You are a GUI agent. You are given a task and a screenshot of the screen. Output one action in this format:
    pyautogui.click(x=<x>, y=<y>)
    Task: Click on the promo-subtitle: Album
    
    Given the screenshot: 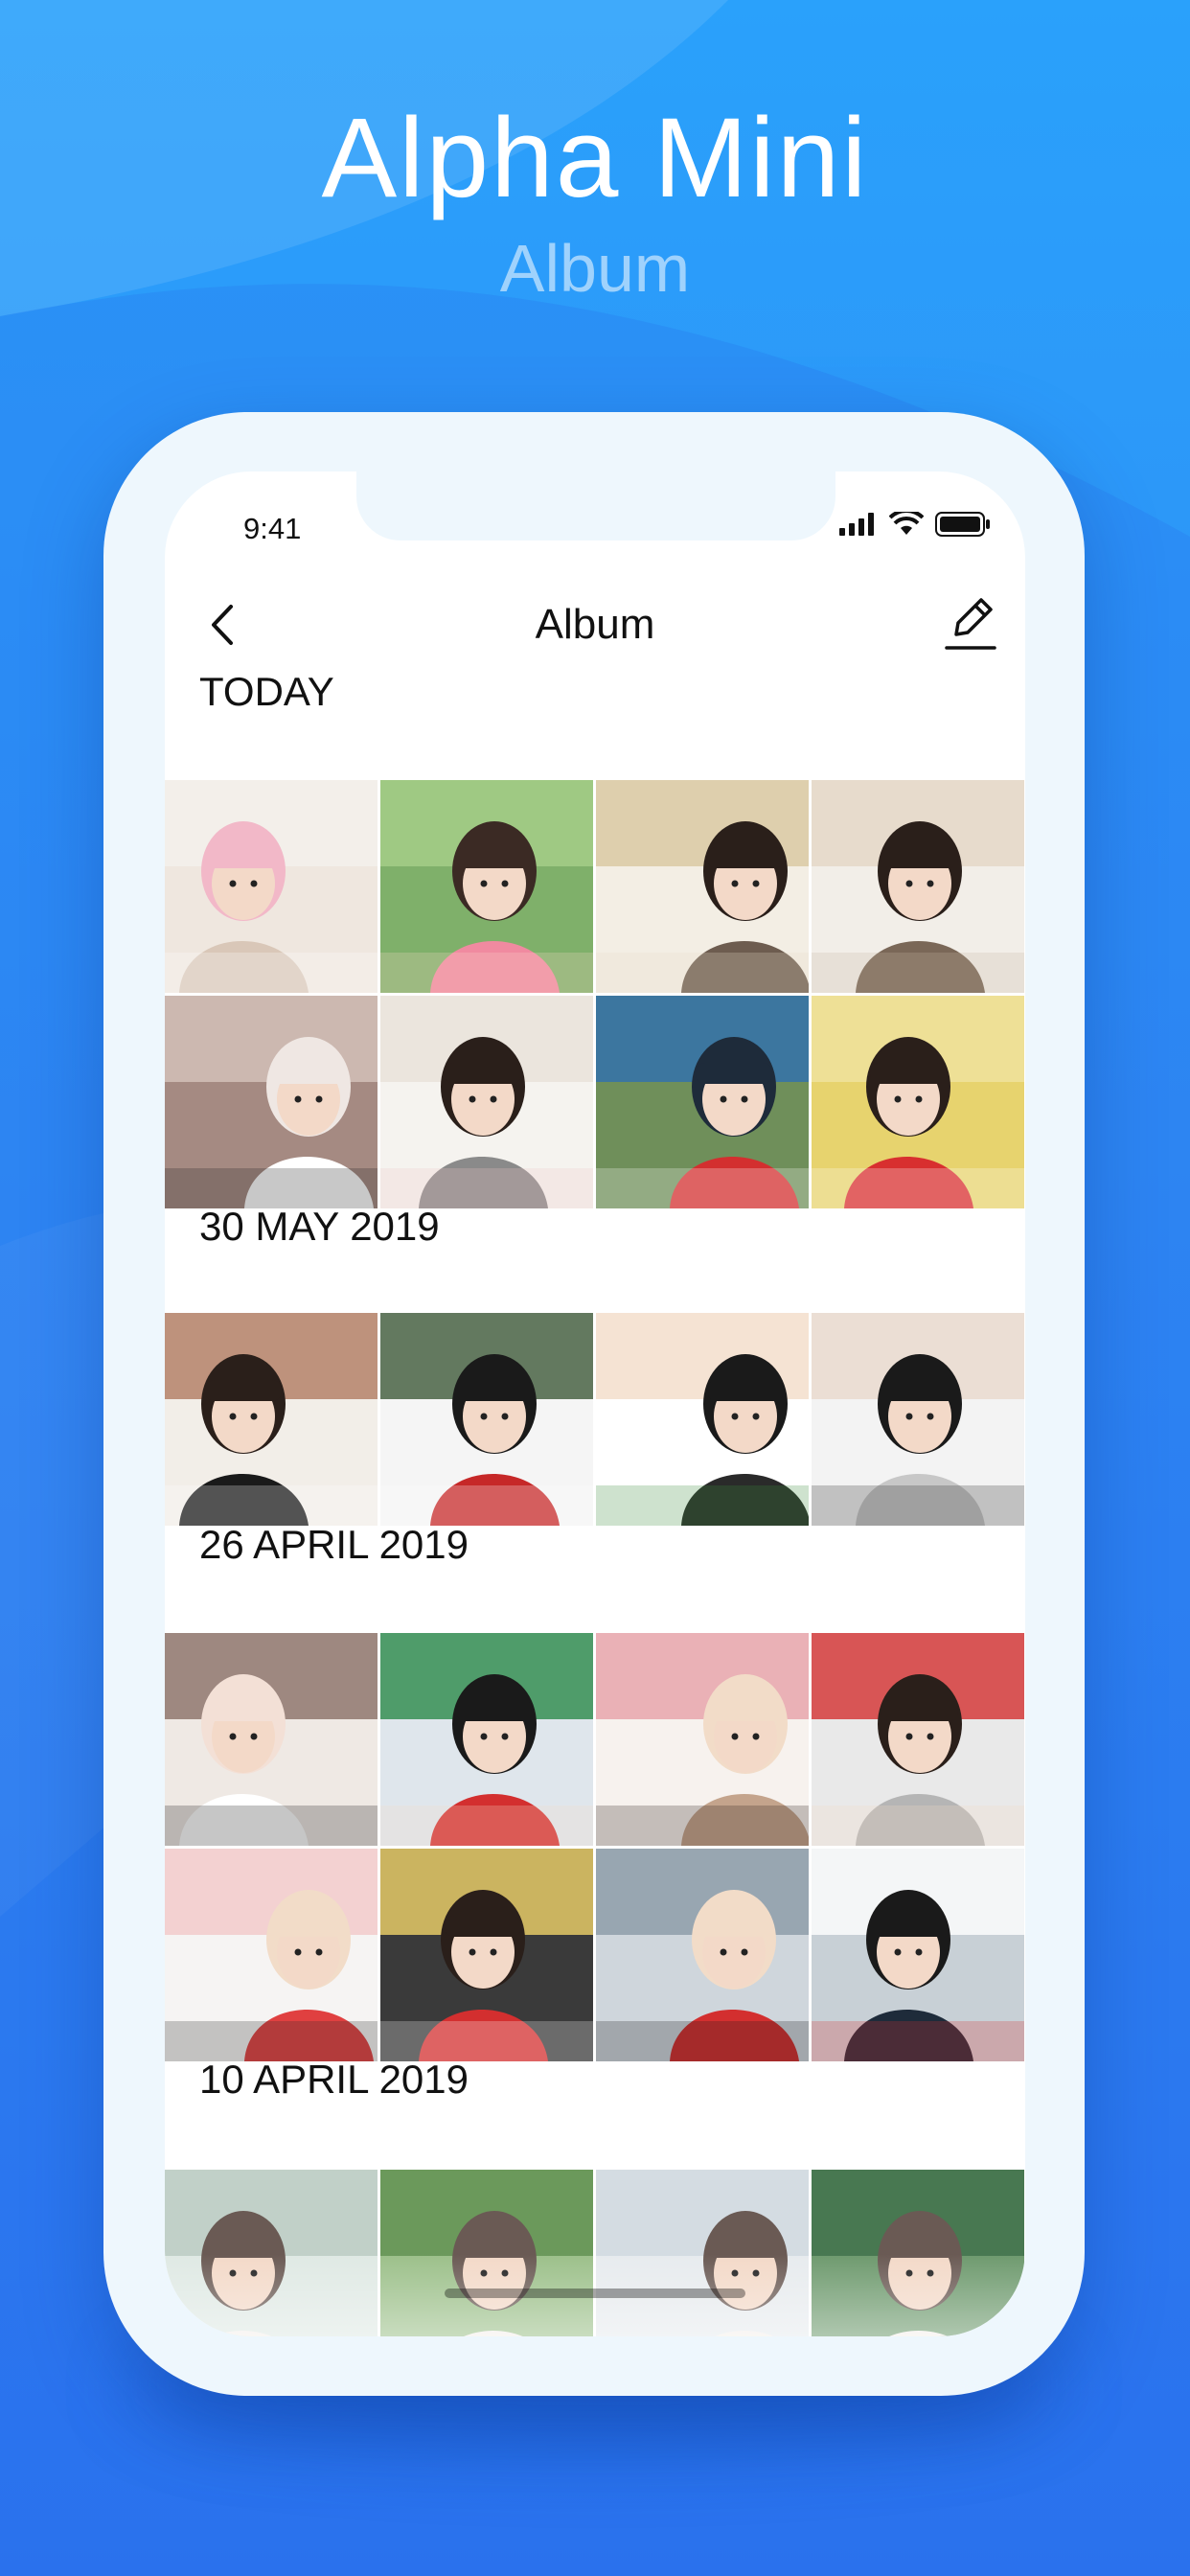 What is the action you would take?
    pyautogui.click(x=595, y=268)
    